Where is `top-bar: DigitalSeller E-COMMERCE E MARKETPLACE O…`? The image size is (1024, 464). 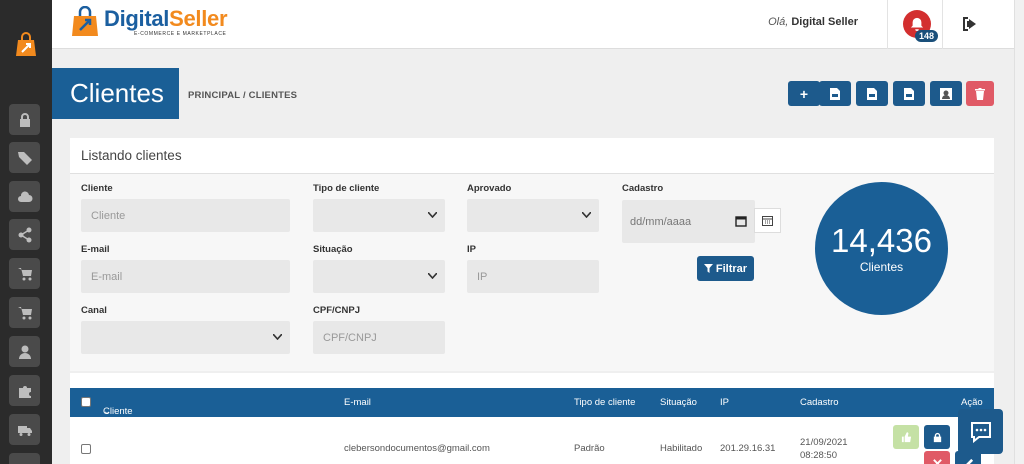
top-bar: DigitalSeller E-COMMERCE E MARKETPLACE O… is located at coordinates (533, 24).